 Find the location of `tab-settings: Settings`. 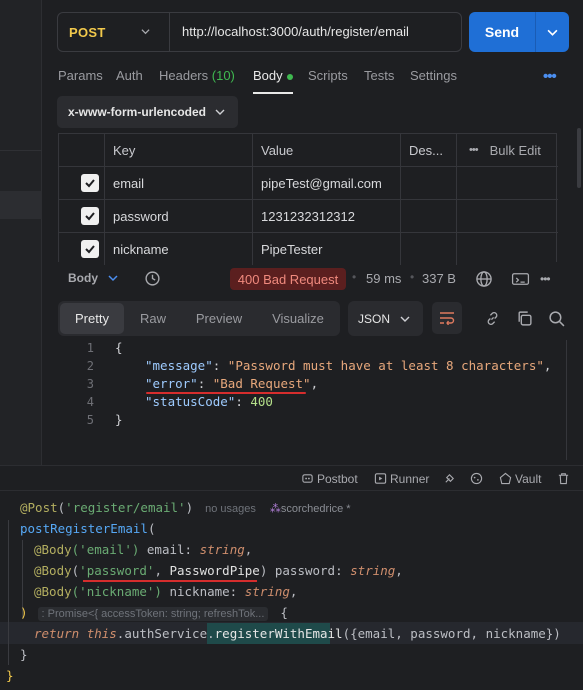

tab-settings: Settings is located at coordinates (433, 78).